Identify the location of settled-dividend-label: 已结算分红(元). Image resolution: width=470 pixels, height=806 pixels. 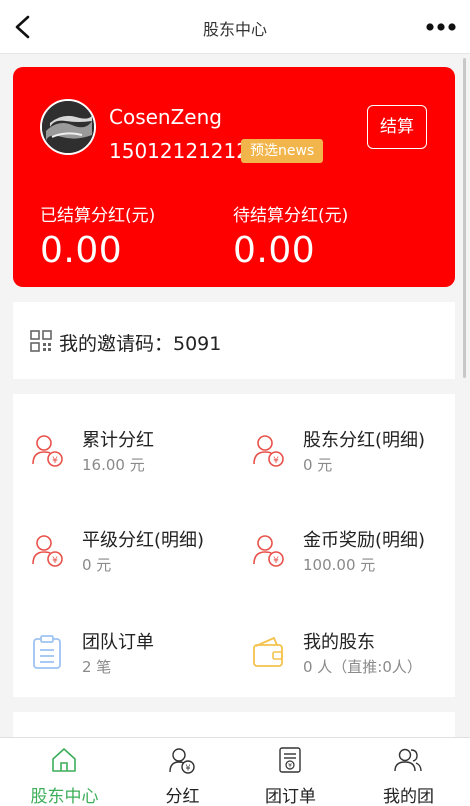
(98, 216).